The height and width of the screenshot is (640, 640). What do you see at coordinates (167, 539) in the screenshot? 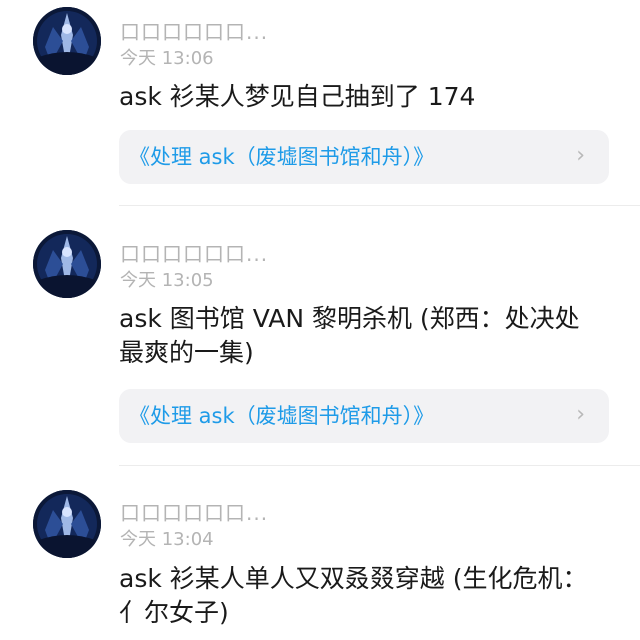
I see `timestamp: 今天 13:04` at bounding box center [167, 539].